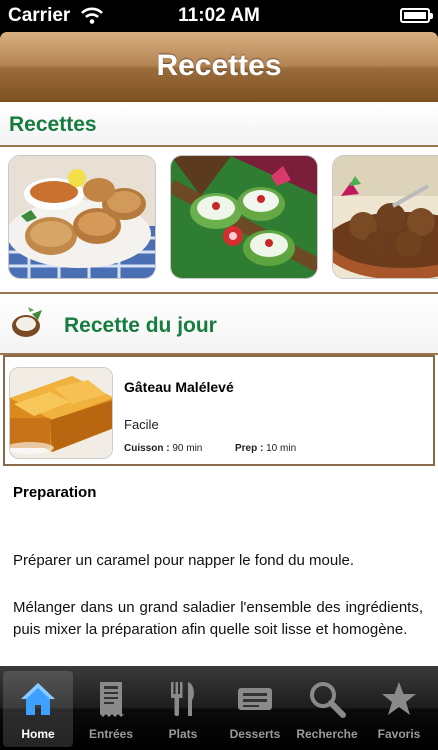 Image resolution: width=438 pixels, height=750 pixels. I want to click on prep-time: Prep : 10 min, so click(265, 448).